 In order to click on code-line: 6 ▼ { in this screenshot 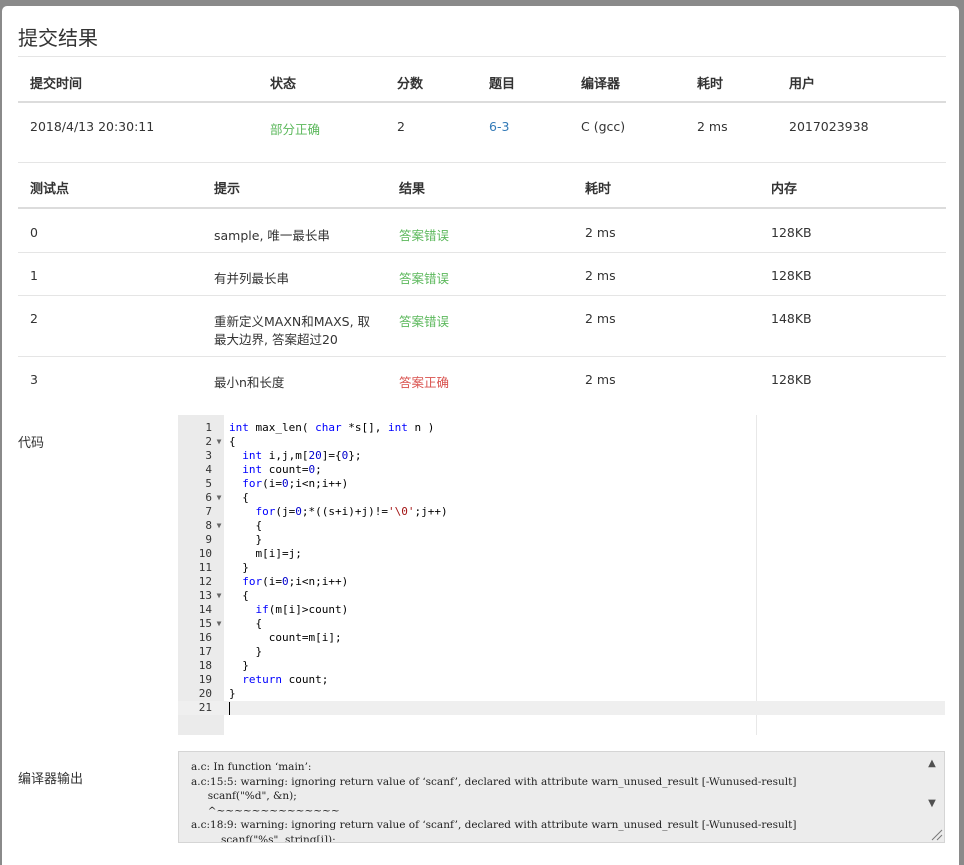, I will do `click(561, 498)`.